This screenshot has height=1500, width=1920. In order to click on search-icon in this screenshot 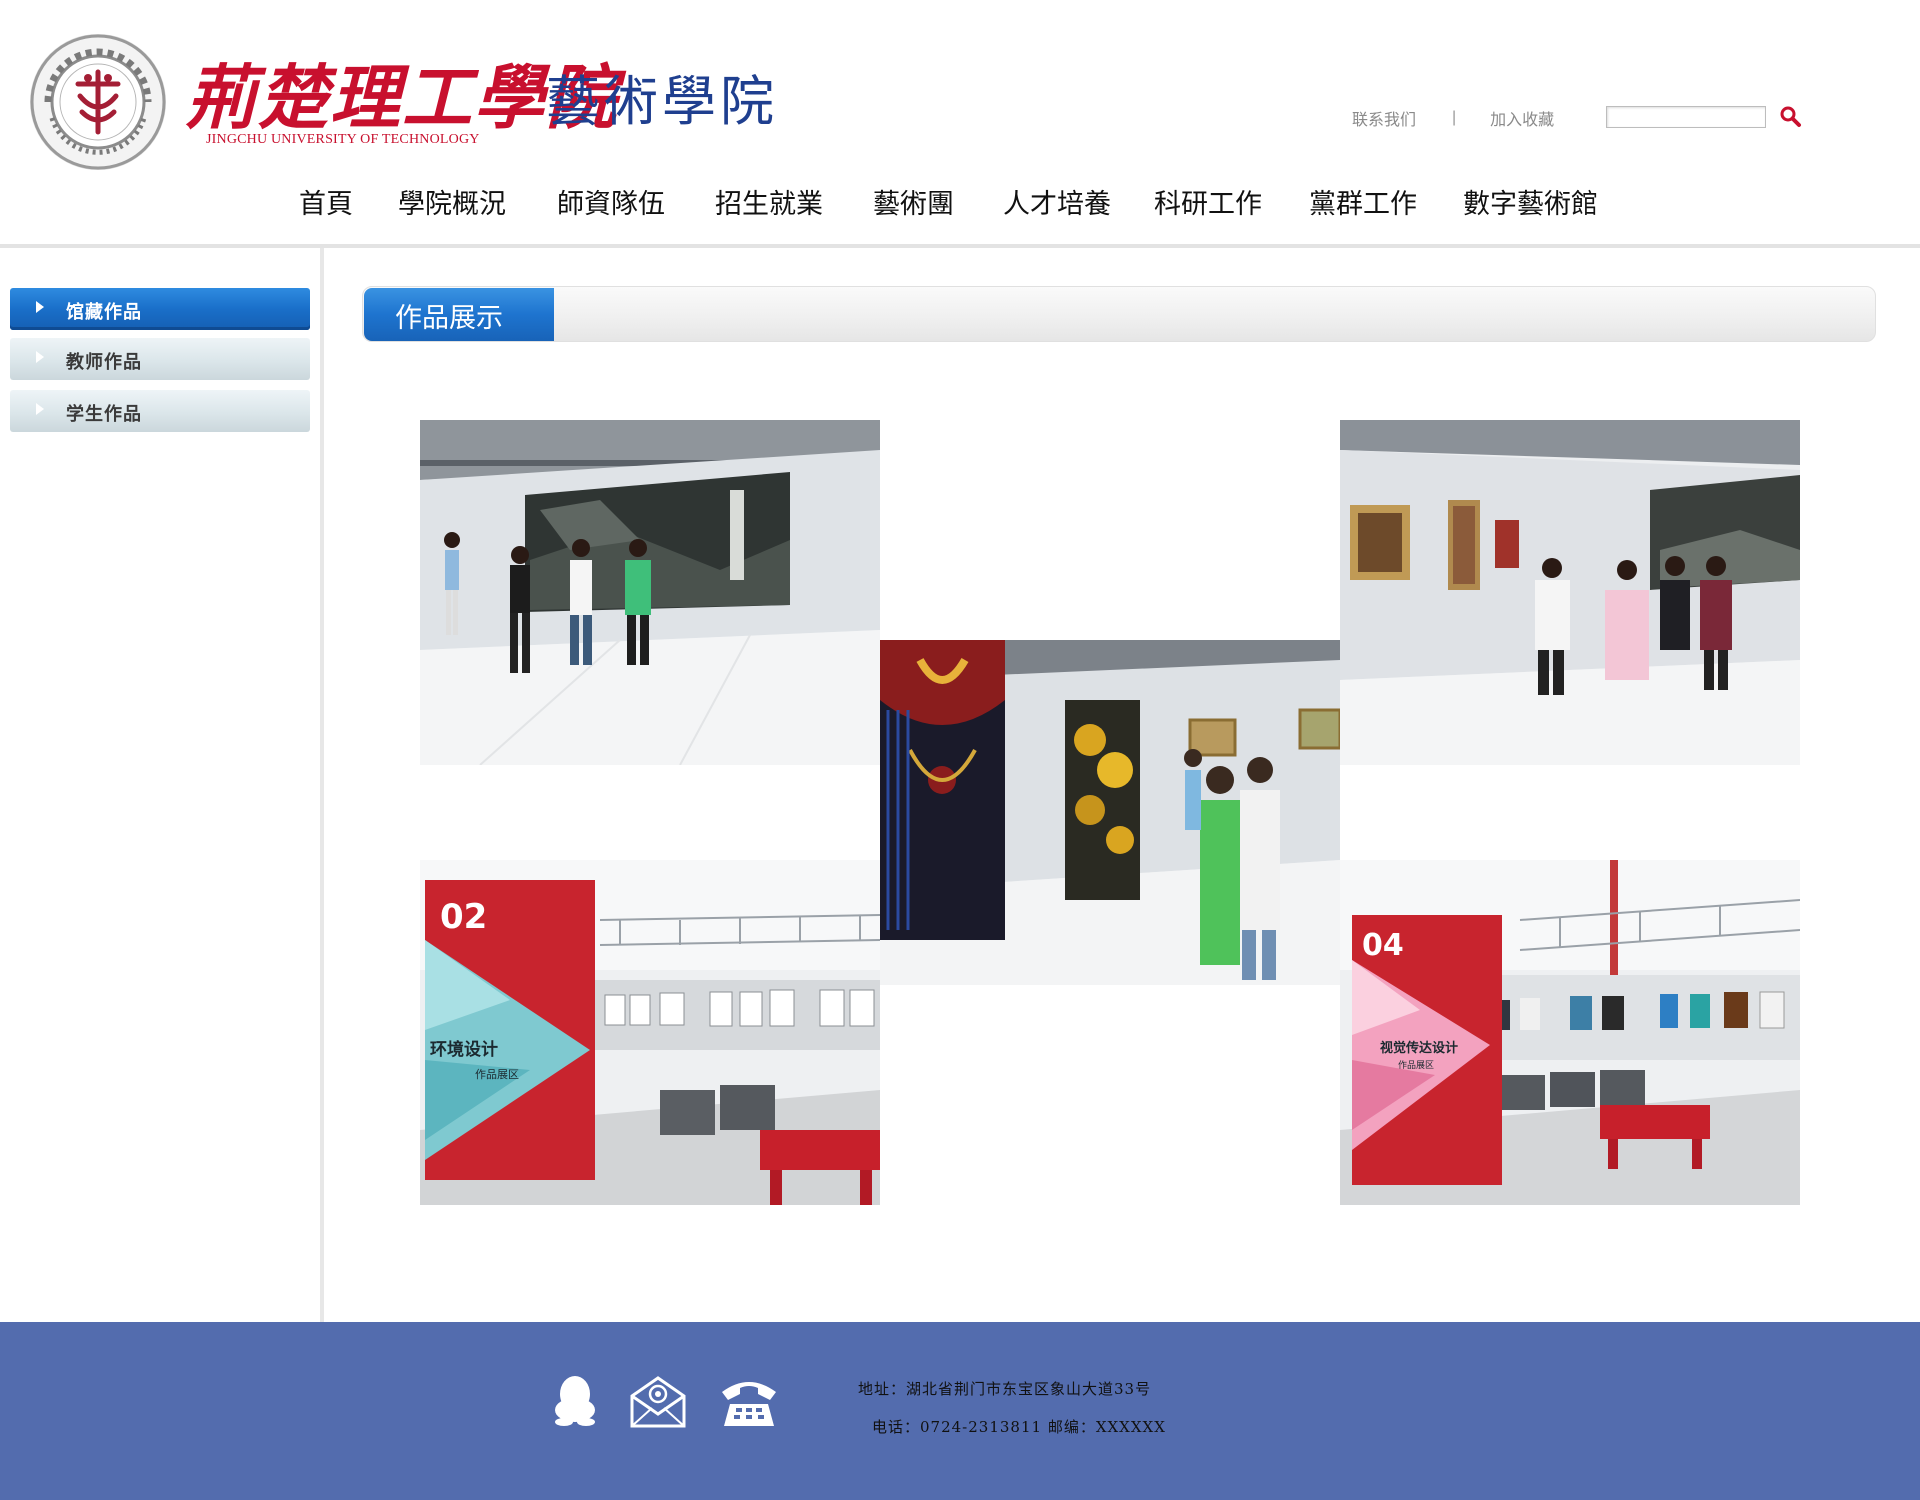, I will do `click(1791, 117)`.